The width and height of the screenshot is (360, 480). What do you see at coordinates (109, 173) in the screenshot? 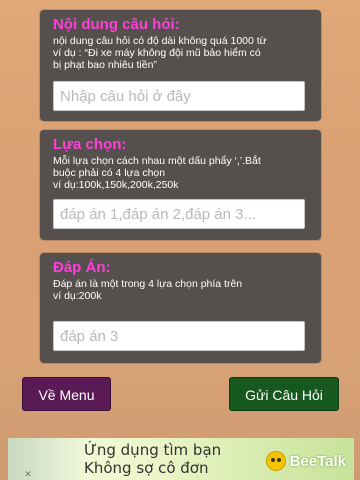
I see `choices-hint-line2: buộc phải có 4 lựa chọn` at bounding box center [109, 173].